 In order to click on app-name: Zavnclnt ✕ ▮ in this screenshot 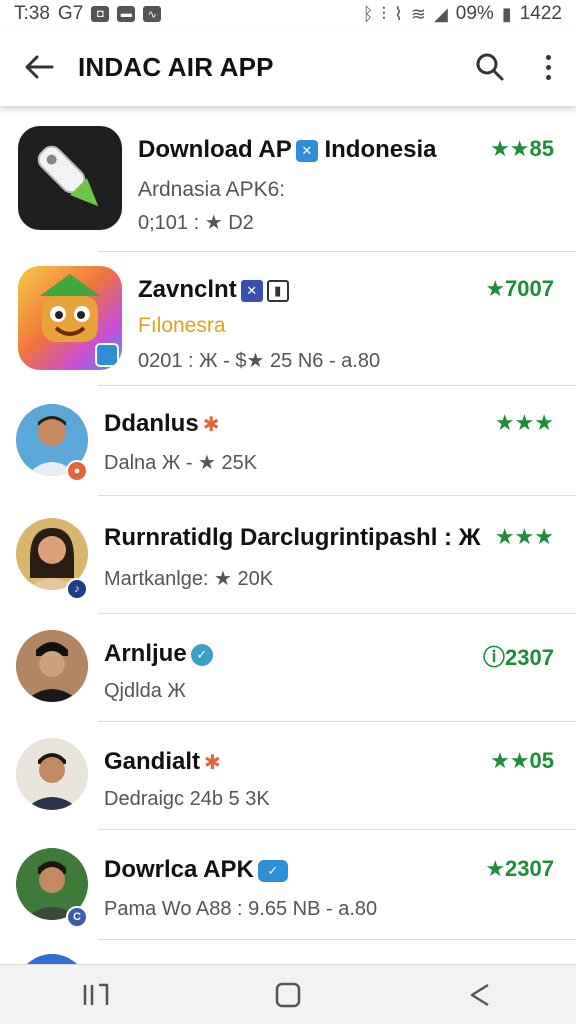, I will do `click(213, 290)`.